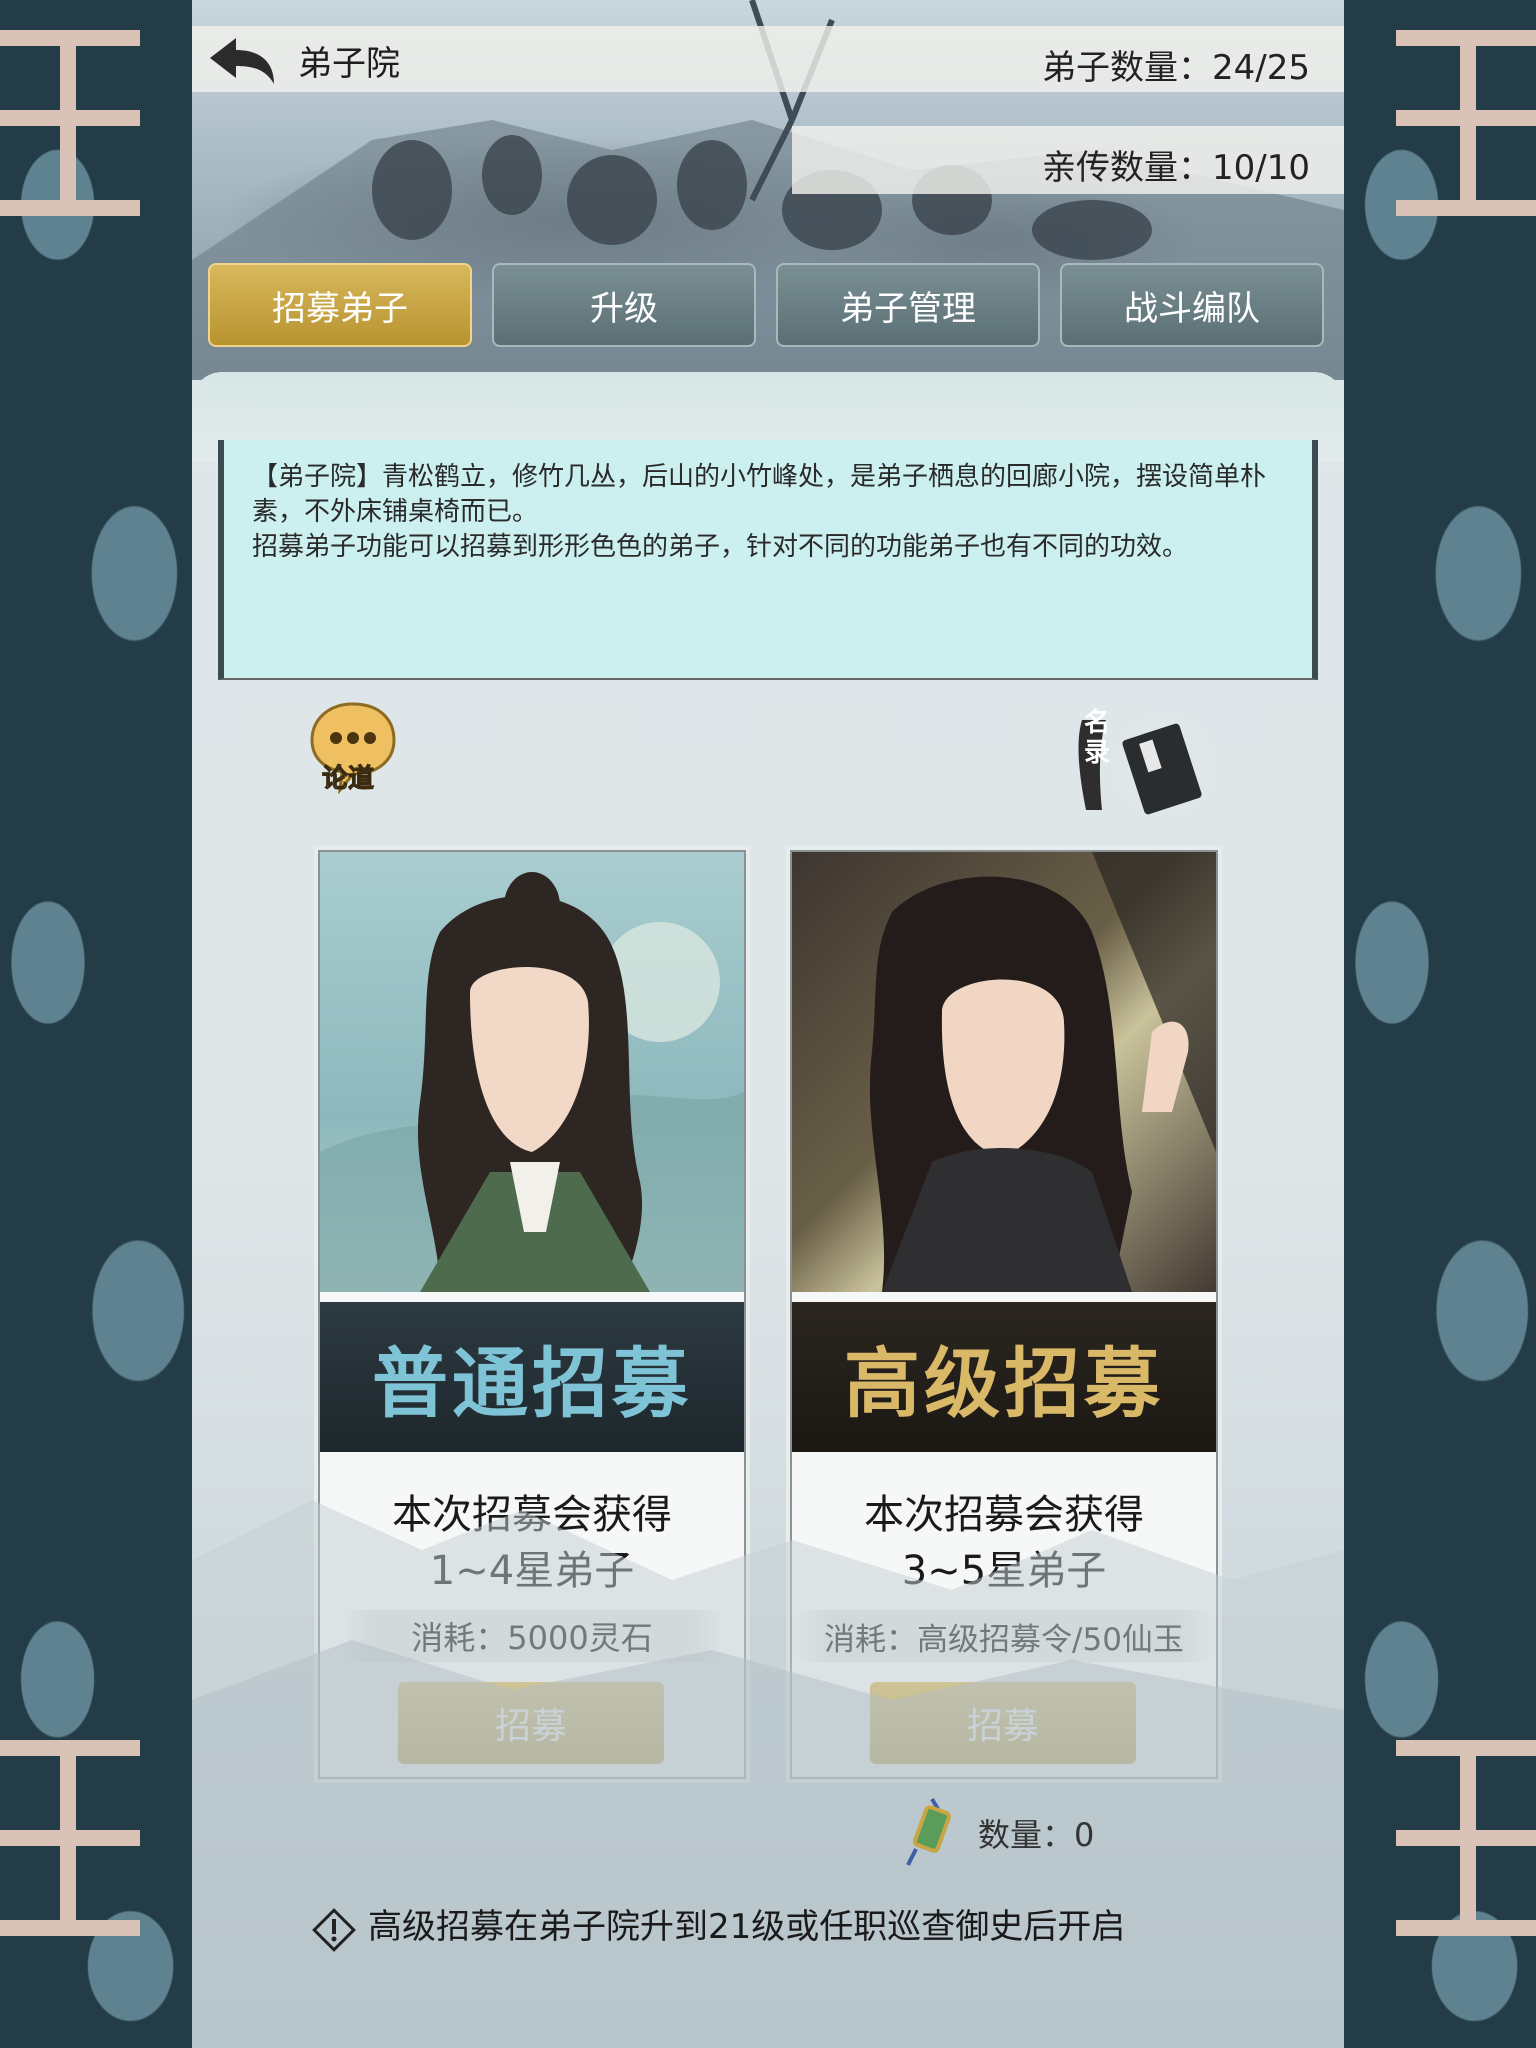 This screenshot has width=1536, height=2048. I want to click on advanced-recruit-title: 高级招募, so click(1004, 1377).